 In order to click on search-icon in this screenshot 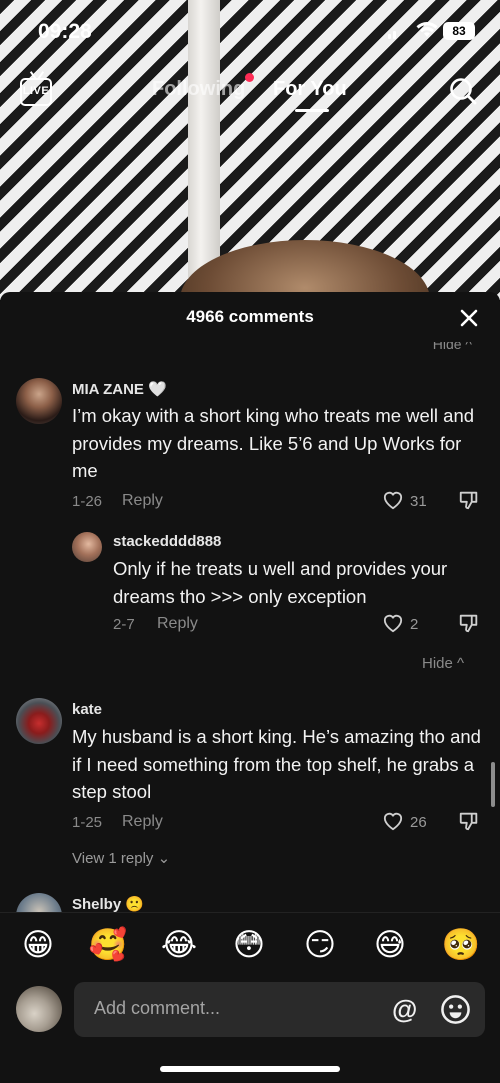, I will do `click(463, 91)`.